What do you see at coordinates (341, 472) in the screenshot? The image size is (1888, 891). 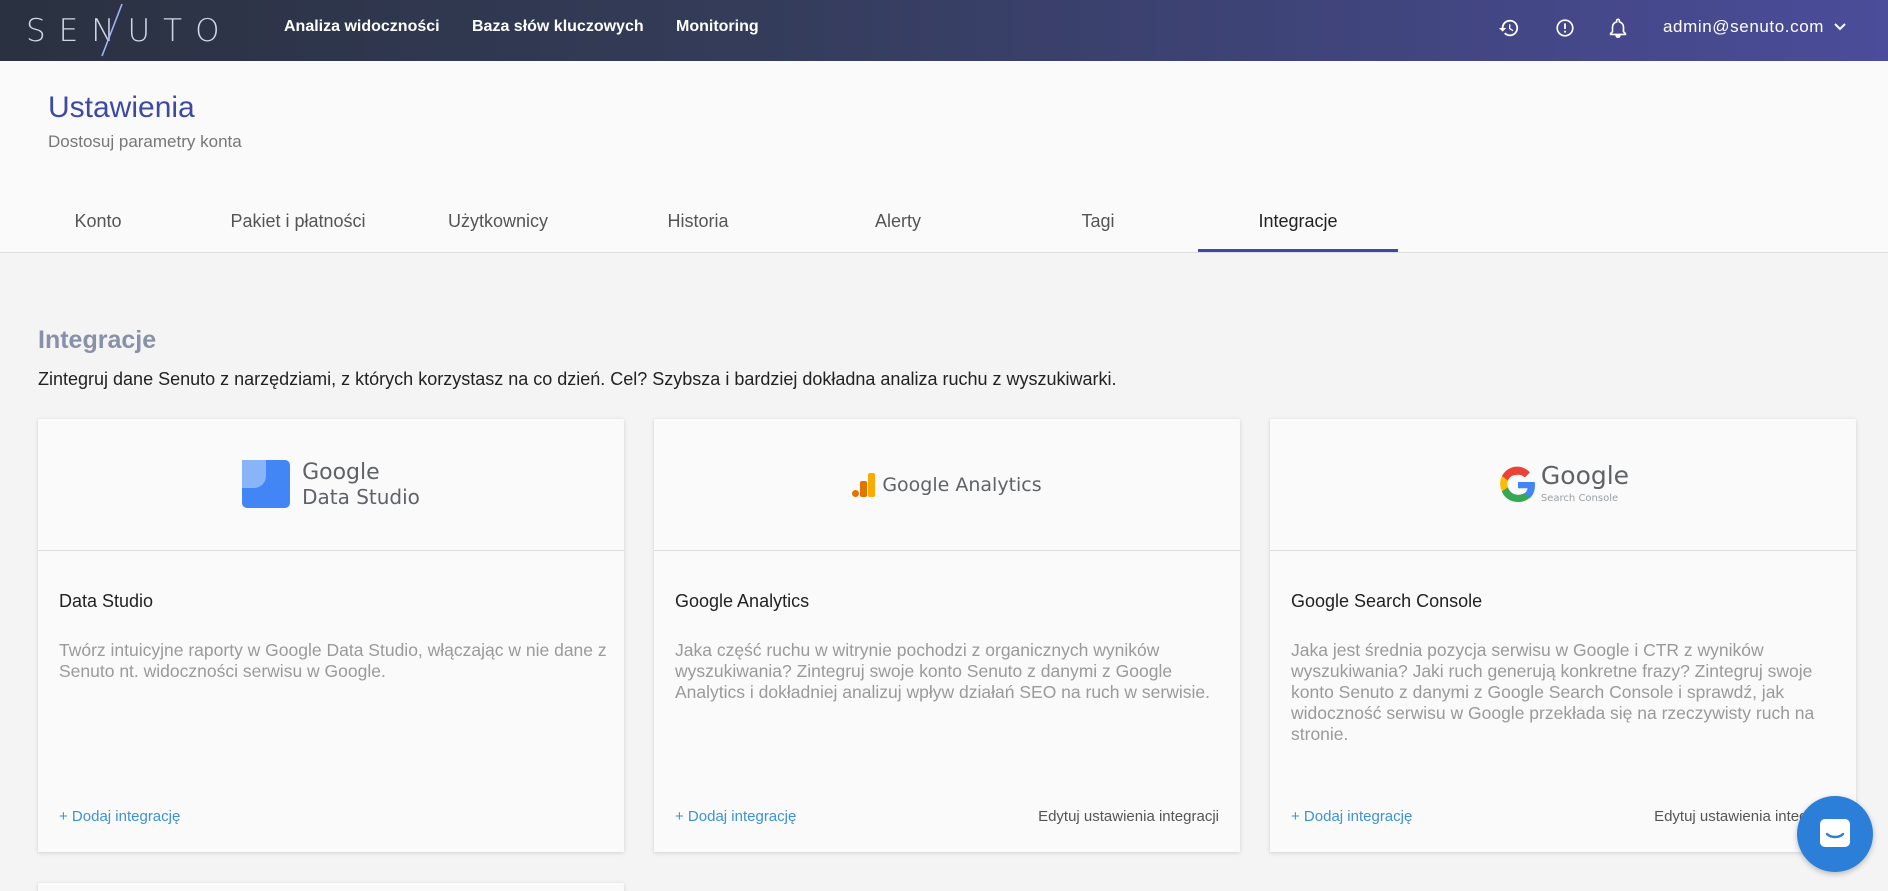 I see `data-studio-logo-line1: Google` at bounding box center [341, 472].